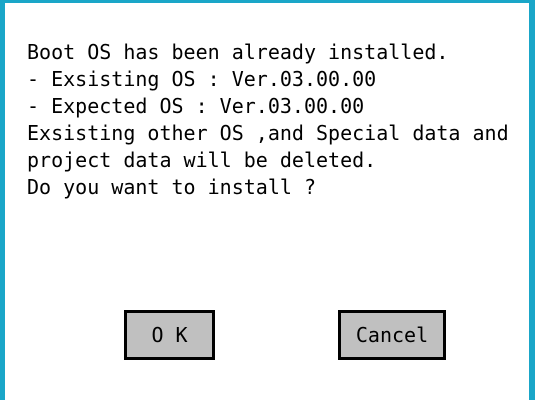  Describe the element at coordinates (268, 133) in the screenshot. I see `message-line-existing-data: Exsisting other OS ,and Special data and` at that location.